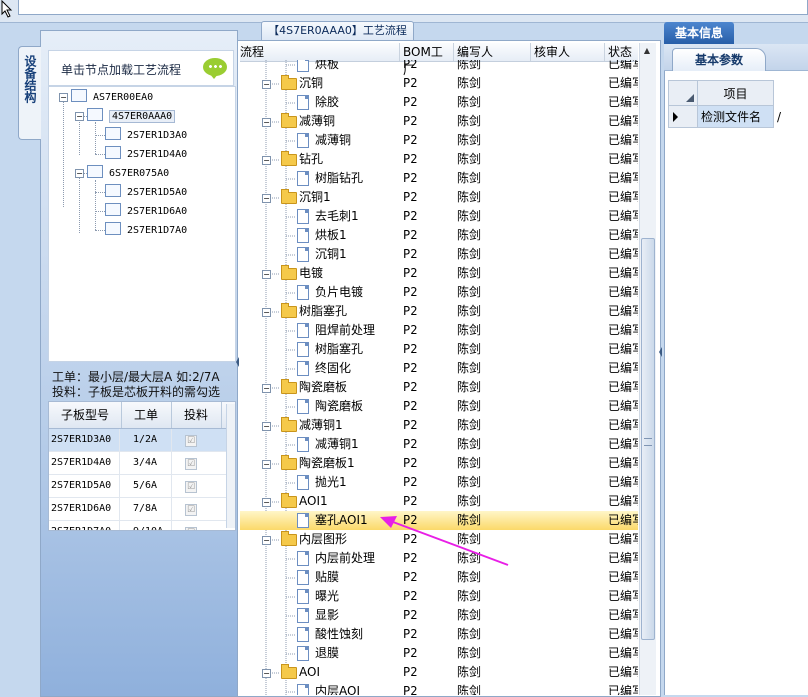  What do you see at coordinates (146, 192) in the screenshot?
I see `tree-node: 2S7ER1D5A0` at bounding box center [146, 192].